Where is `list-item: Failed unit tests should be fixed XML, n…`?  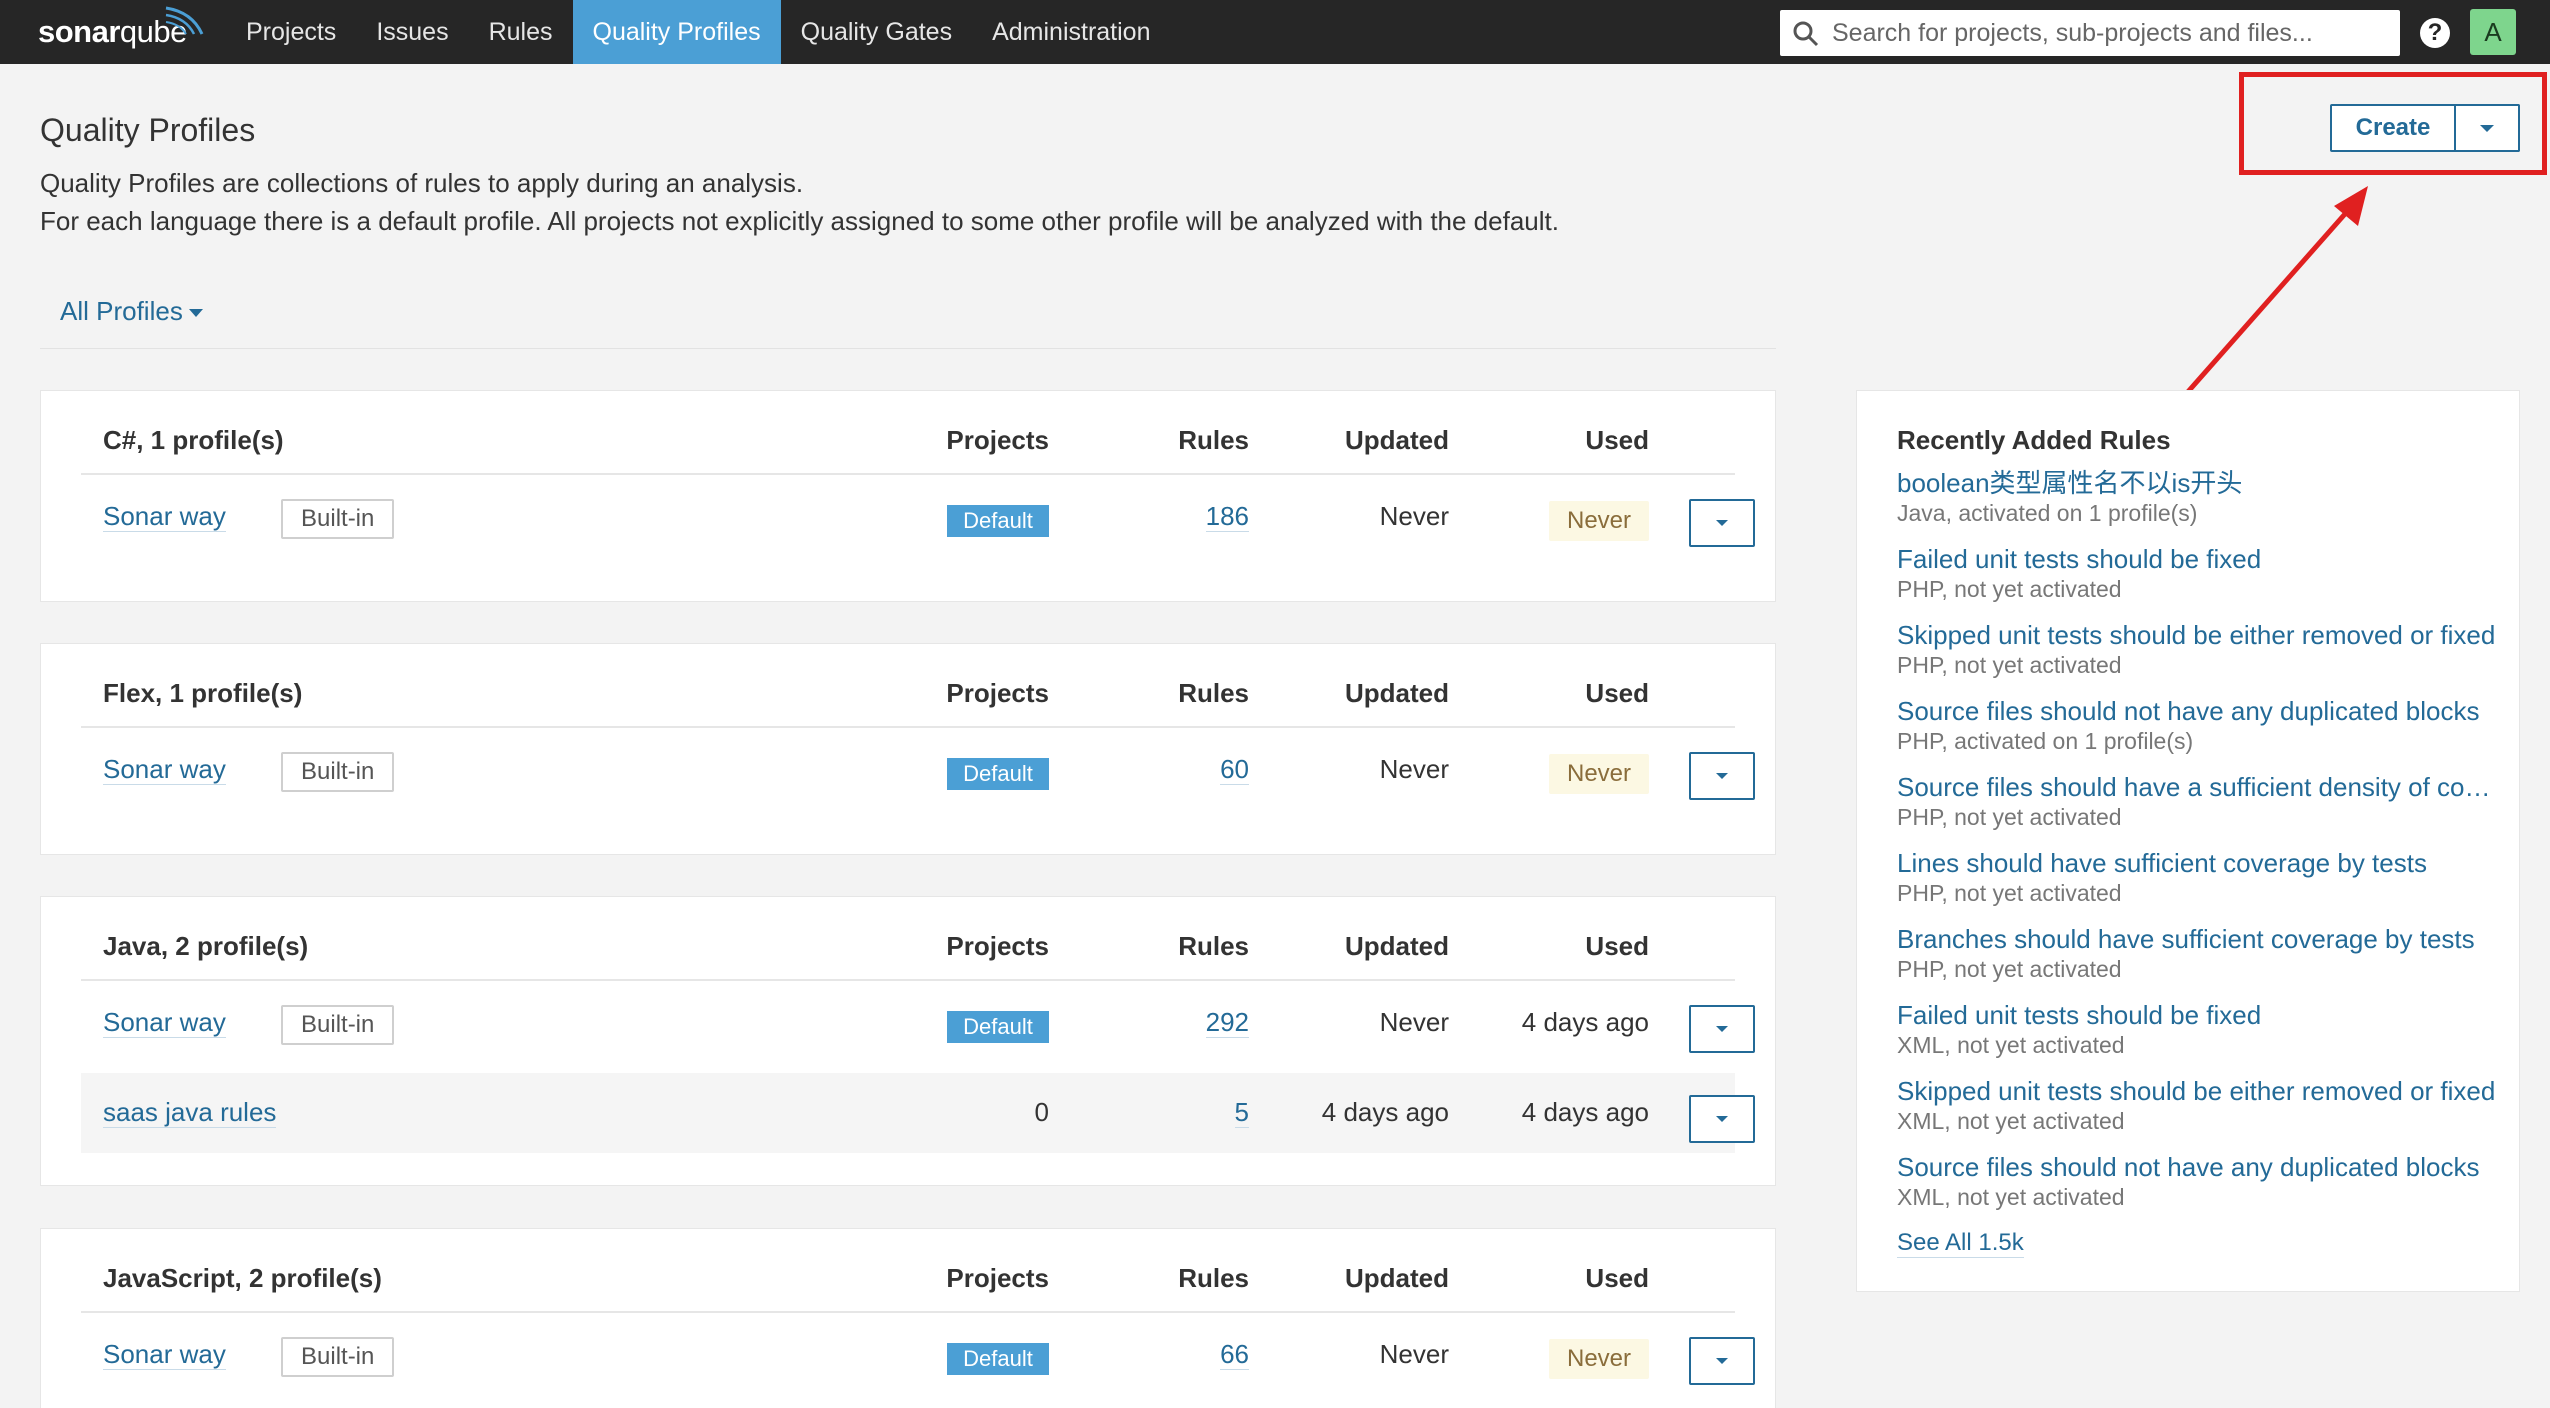
list-item: Failed unit tests should be fixed XML, n… is located at coordinates (2199, 1029).